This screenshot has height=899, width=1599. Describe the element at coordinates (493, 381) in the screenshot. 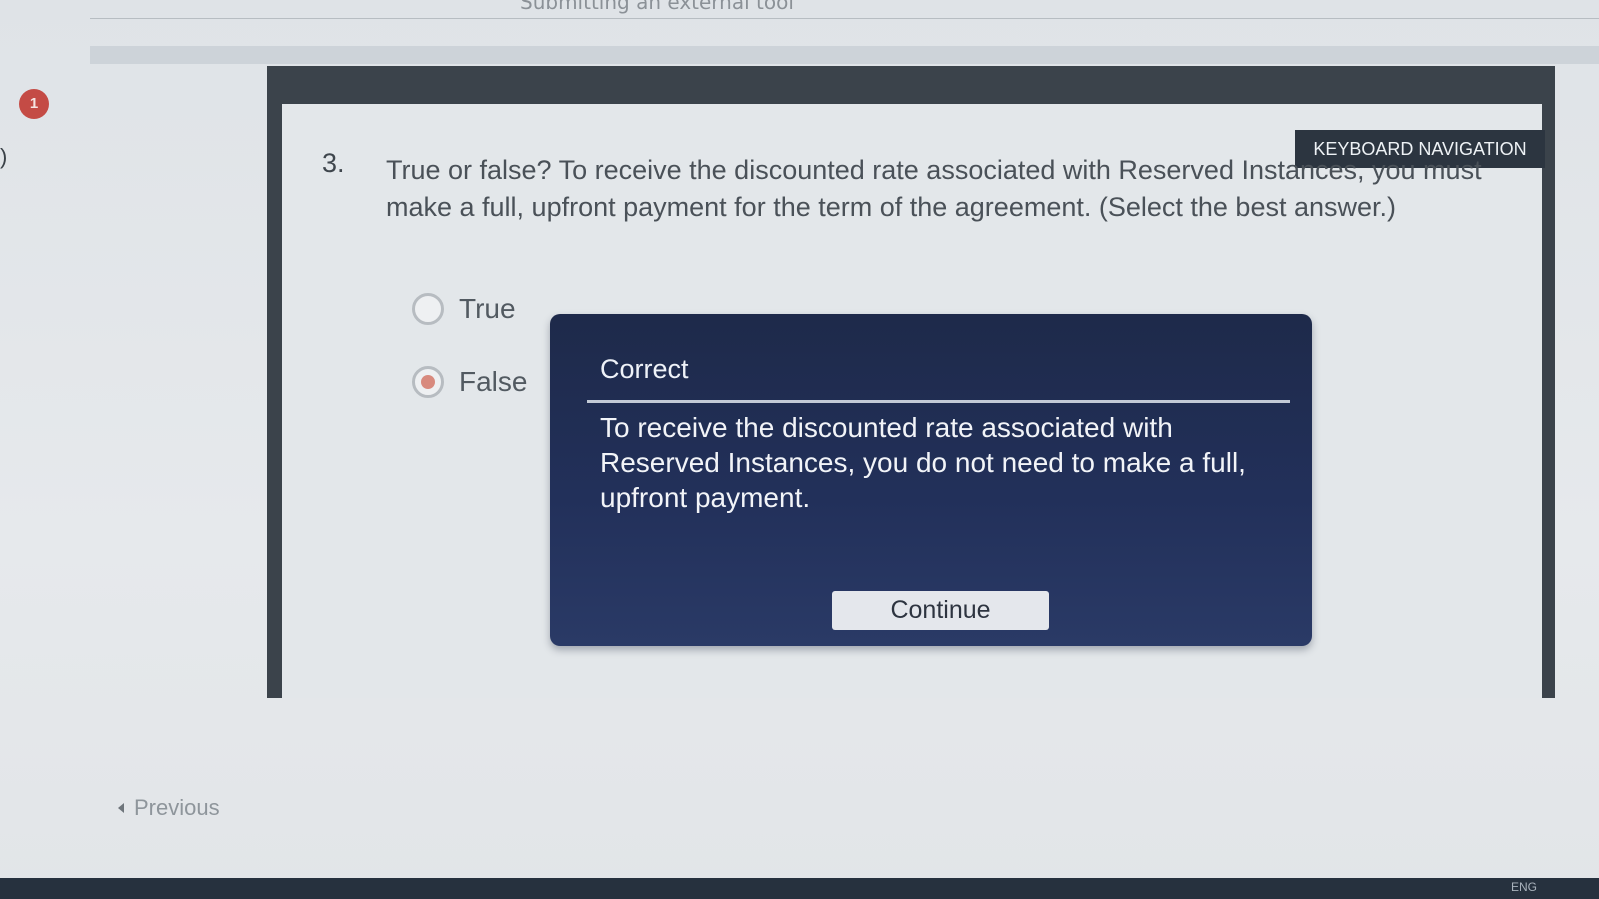

I see `answer-label-false: False` at that location.